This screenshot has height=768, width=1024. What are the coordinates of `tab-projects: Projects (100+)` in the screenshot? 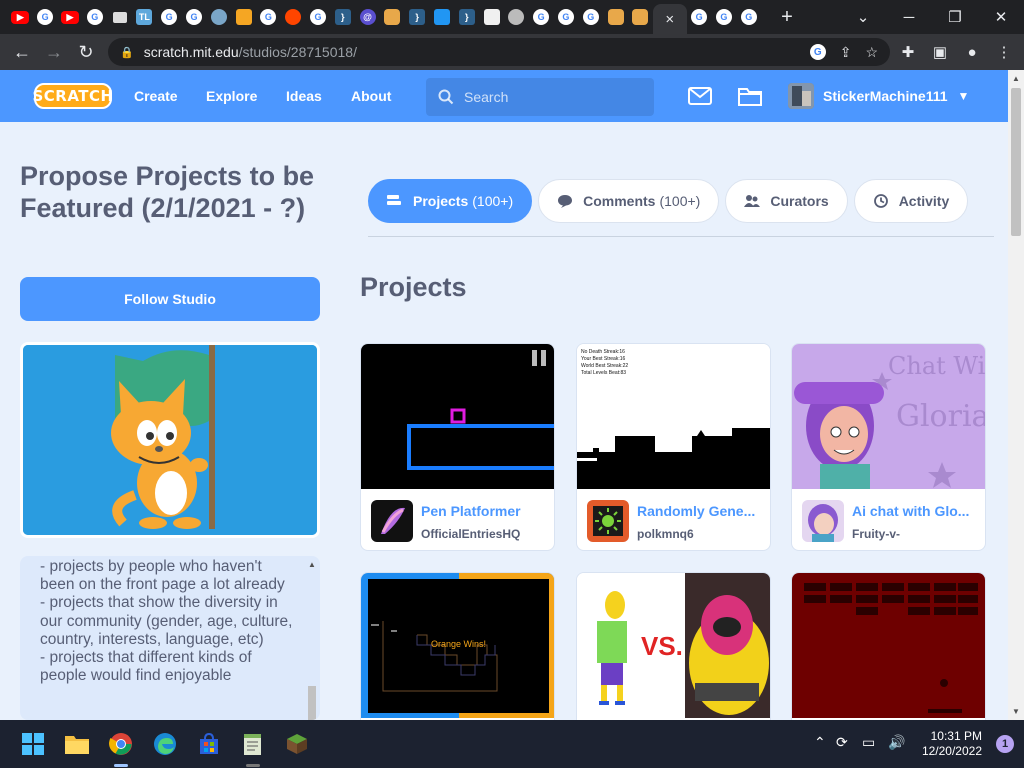 It's located at (450, 201).